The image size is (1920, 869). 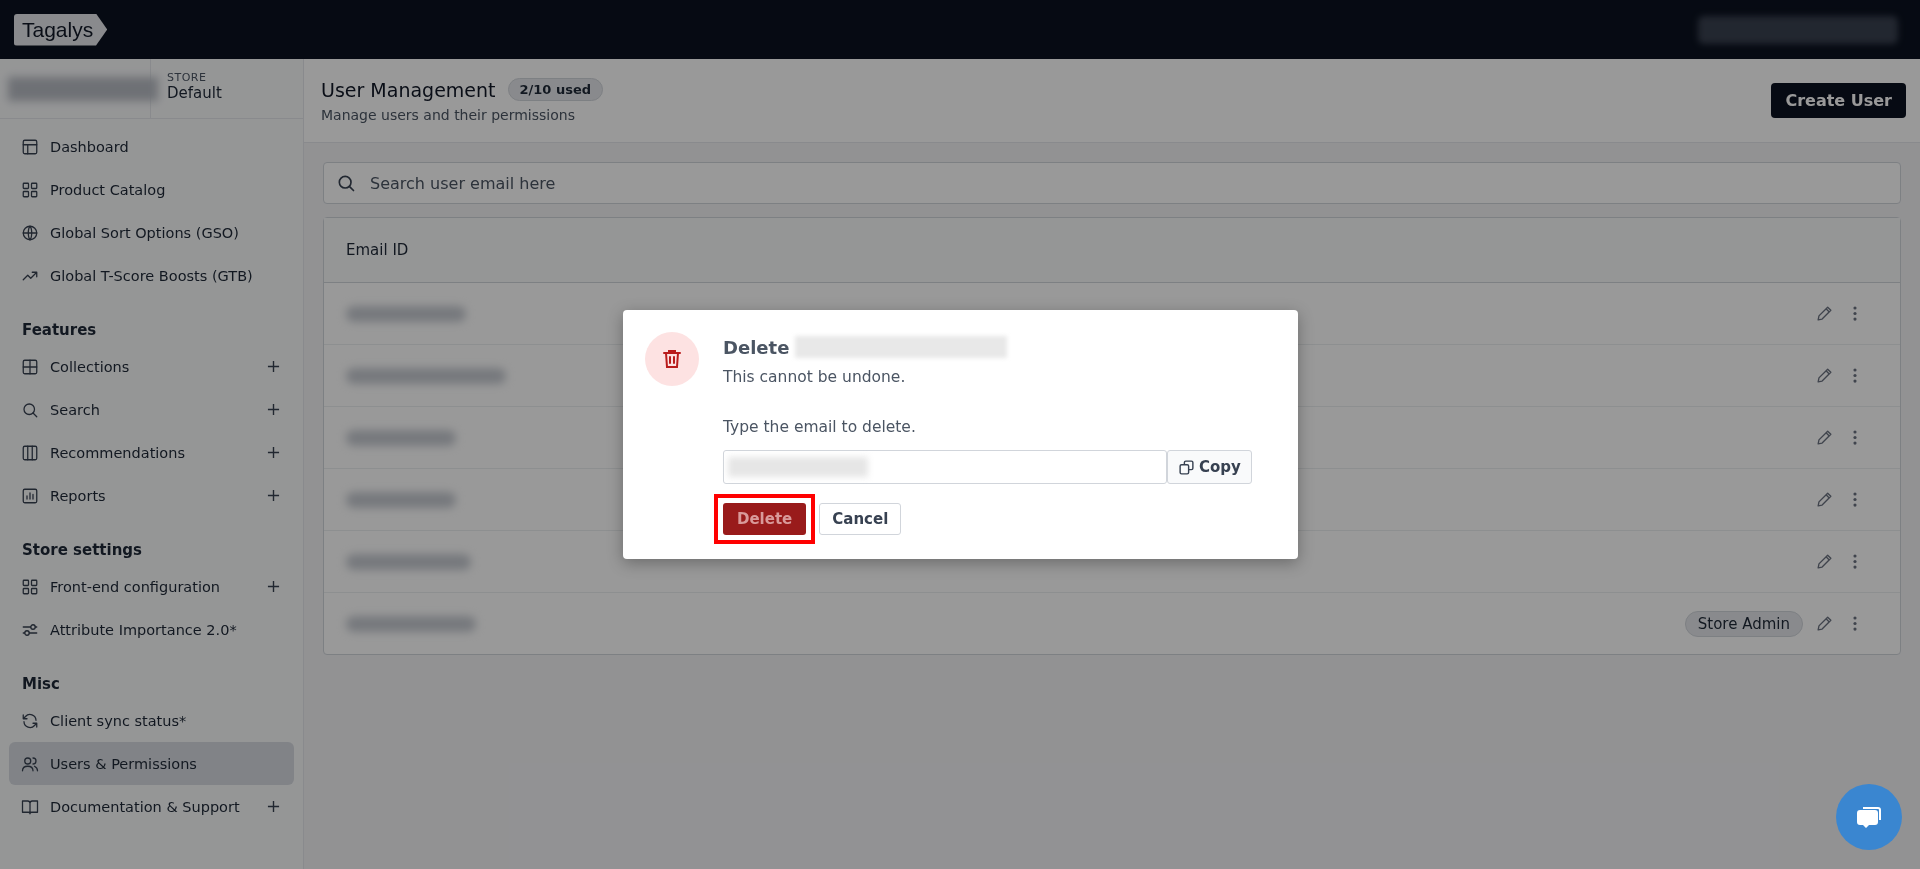 I want to click on sync-icon, so click(x=30, y=720).